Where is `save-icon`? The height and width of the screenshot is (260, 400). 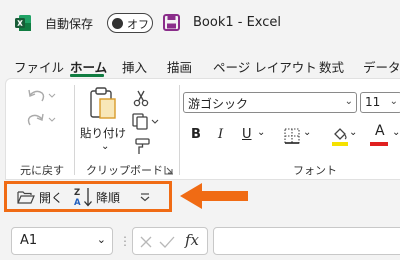 save-icon is located at coordinates (171, 22).